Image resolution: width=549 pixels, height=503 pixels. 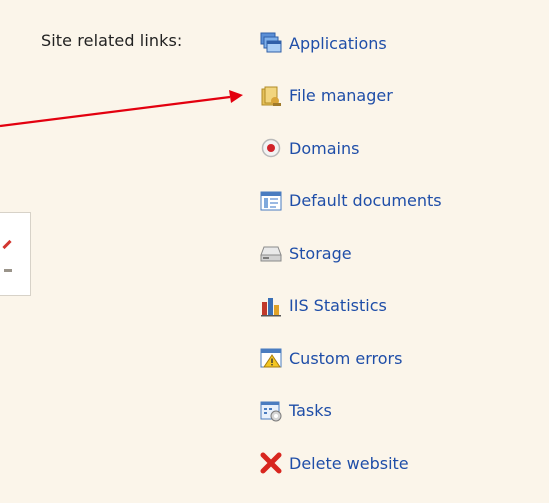 I want to click on link-applications-label: Applications, so click(x=338, y=43).